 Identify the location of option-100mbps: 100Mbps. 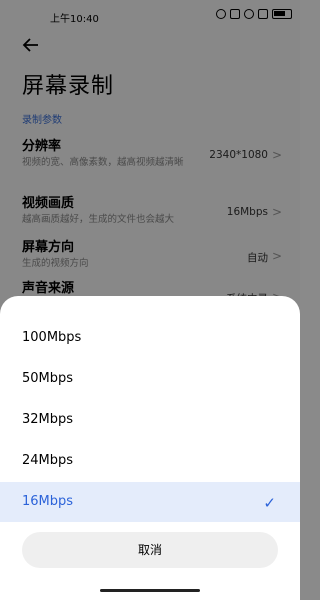
(150, 338).